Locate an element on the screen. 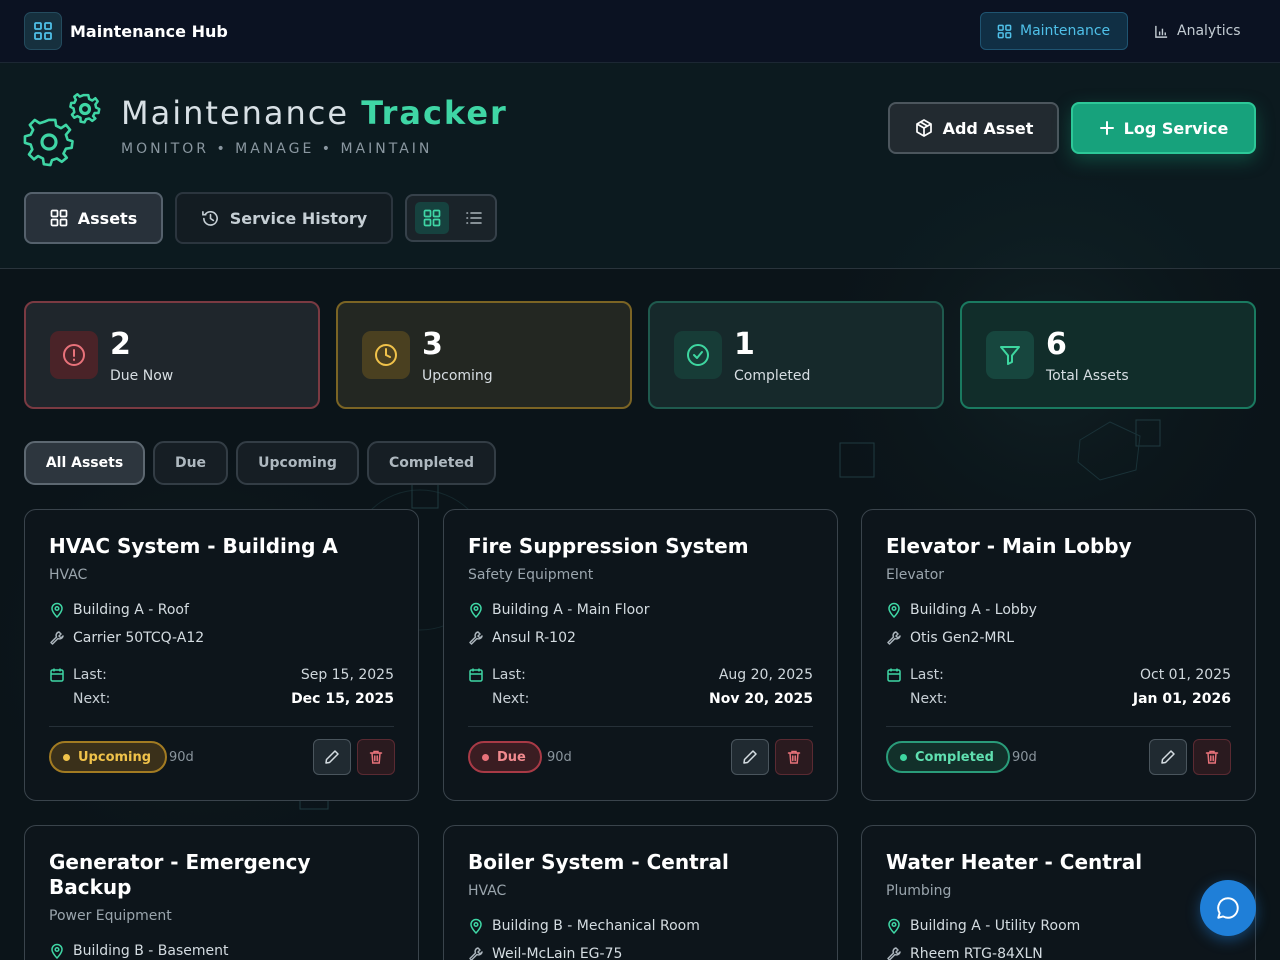  filter-due: Due is located at coordinates (190, 463).